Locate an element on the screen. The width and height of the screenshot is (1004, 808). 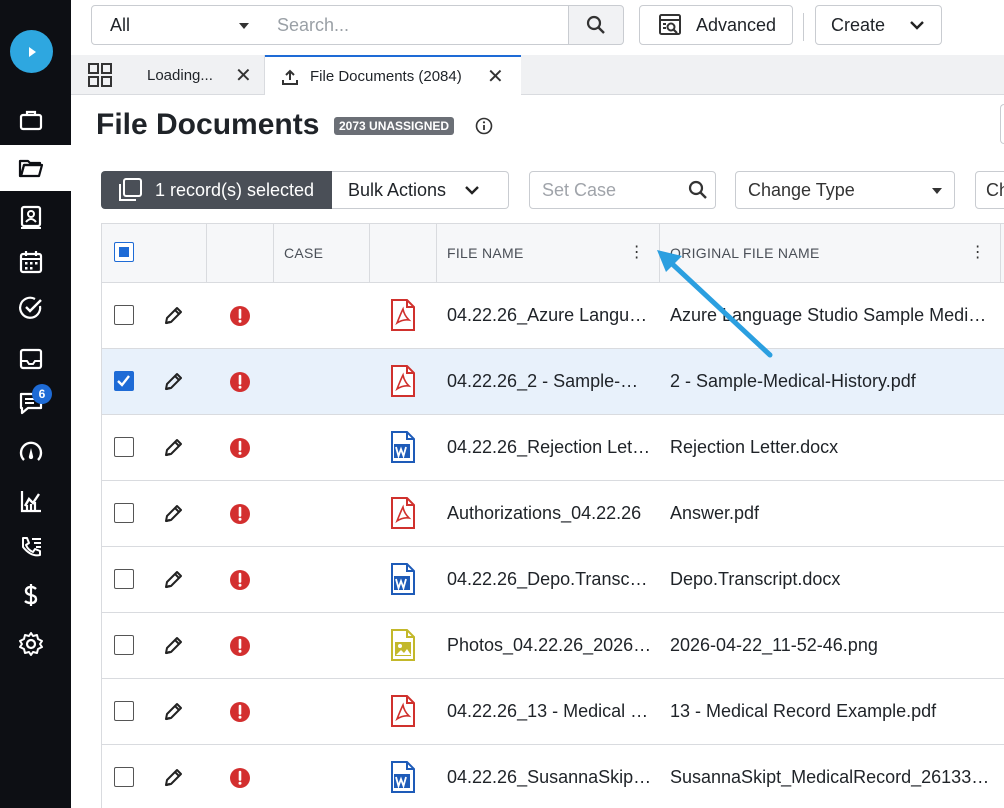
file-name-cell: Photos_04.22.26_2026-04-22 is located at coordinates (549, 645).